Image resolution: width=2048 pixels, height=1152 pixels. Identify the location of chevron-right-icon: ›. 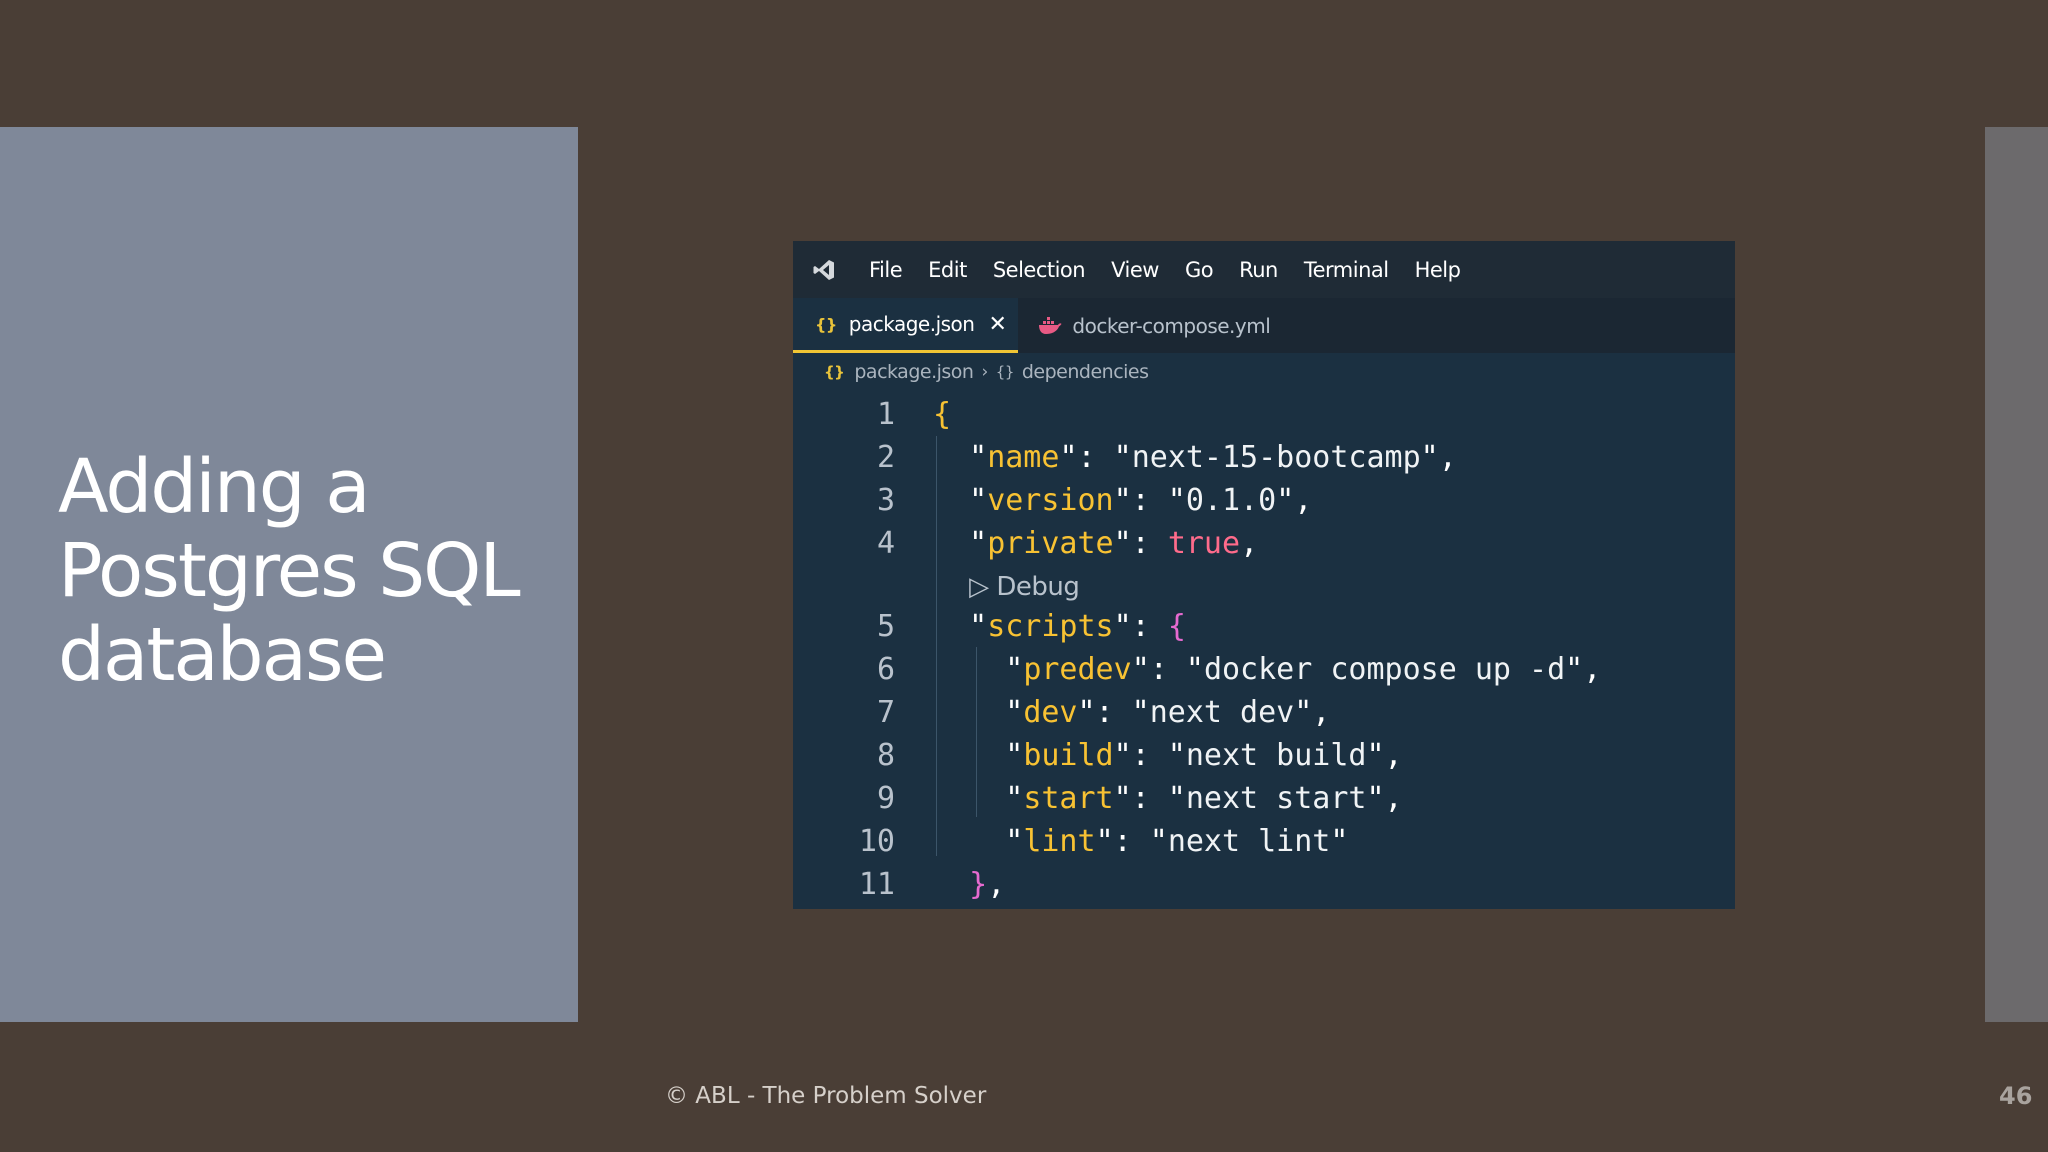
(984, 372).